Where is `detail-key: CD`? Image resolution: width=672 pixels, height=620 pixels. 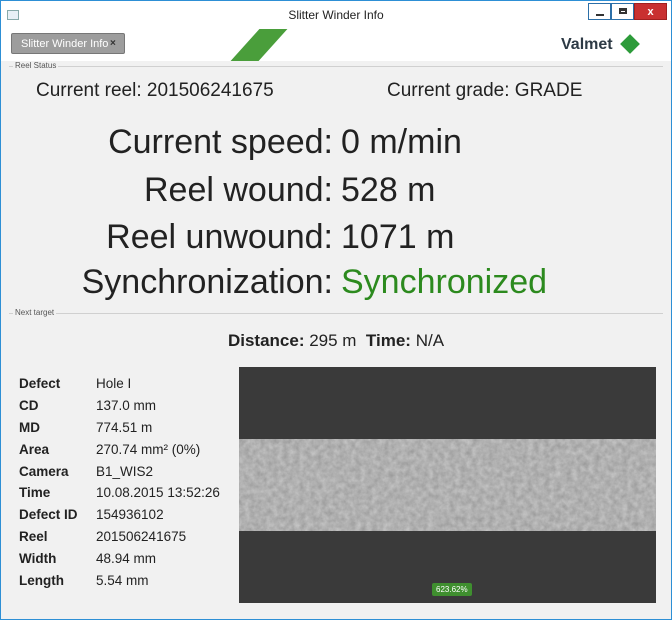
detail-key: CD is located at coordinates (29, 406).